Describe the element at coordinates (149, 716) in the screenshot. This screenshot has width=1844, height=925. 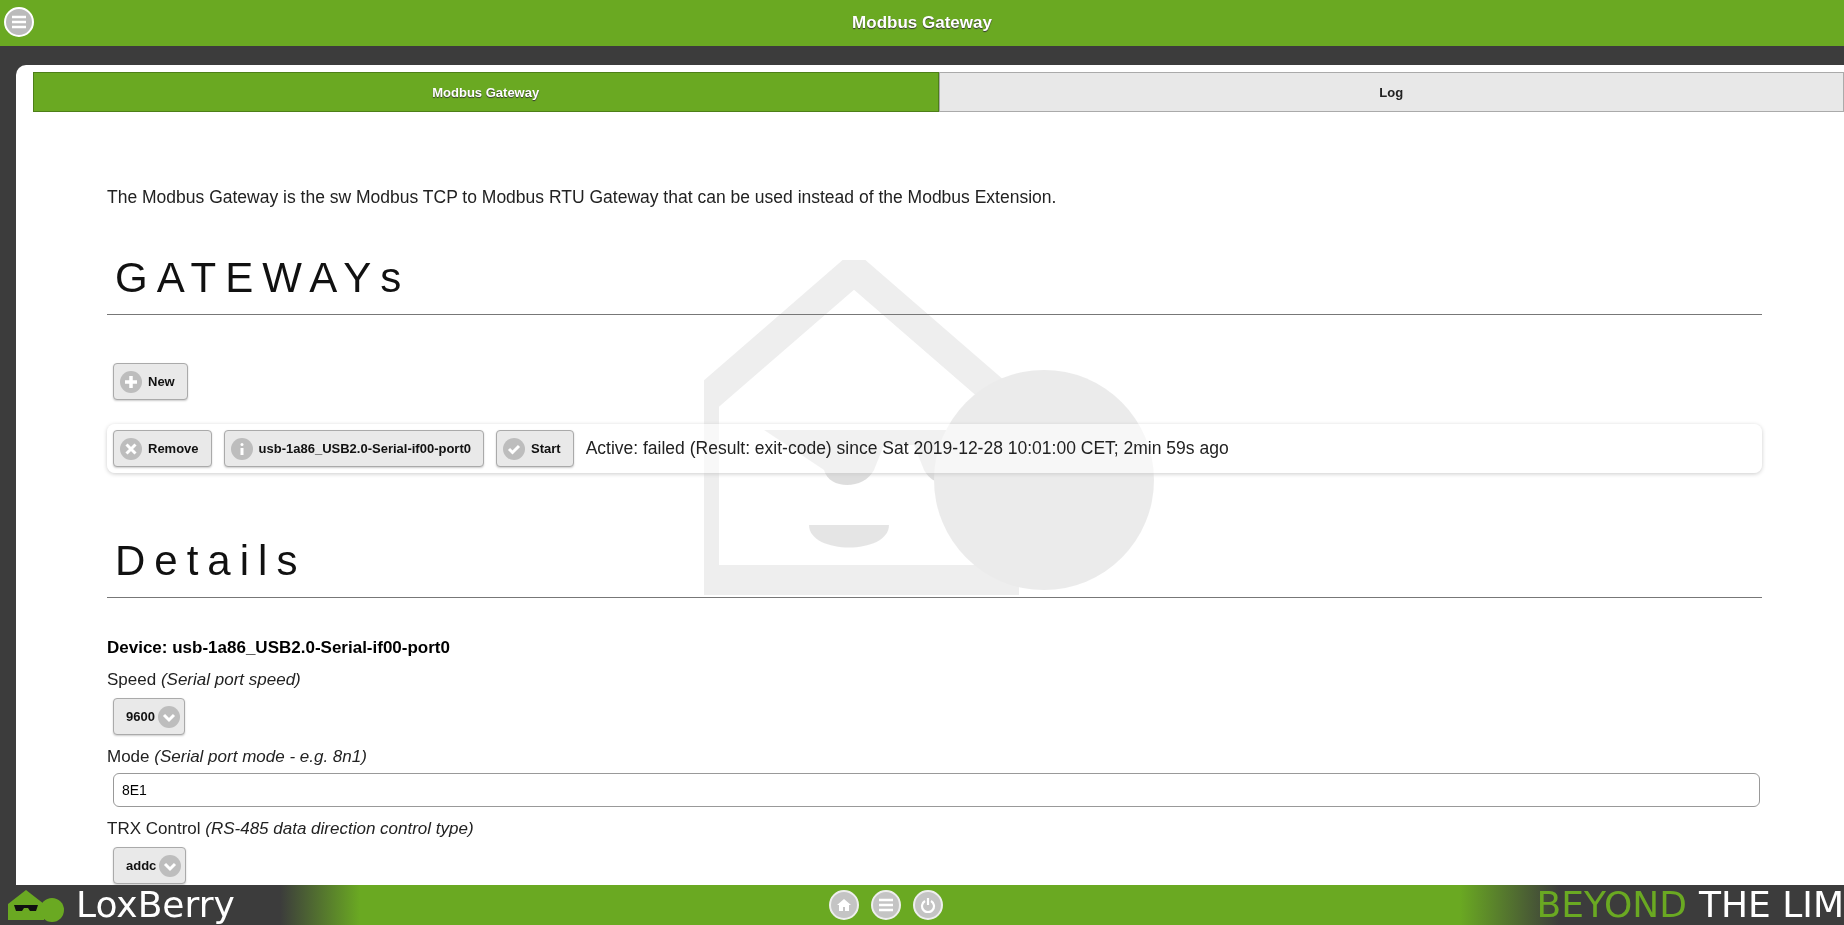
I see `select-dropdown: 9600` at that location.